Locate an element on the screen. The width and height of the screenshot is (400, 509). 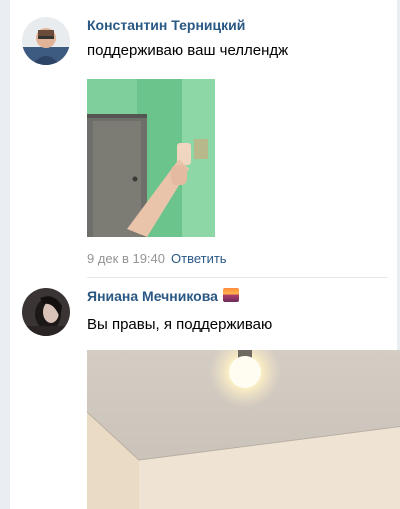
comment-text: Вы правы, я поддерживаю is located at coordinates (180, 324).